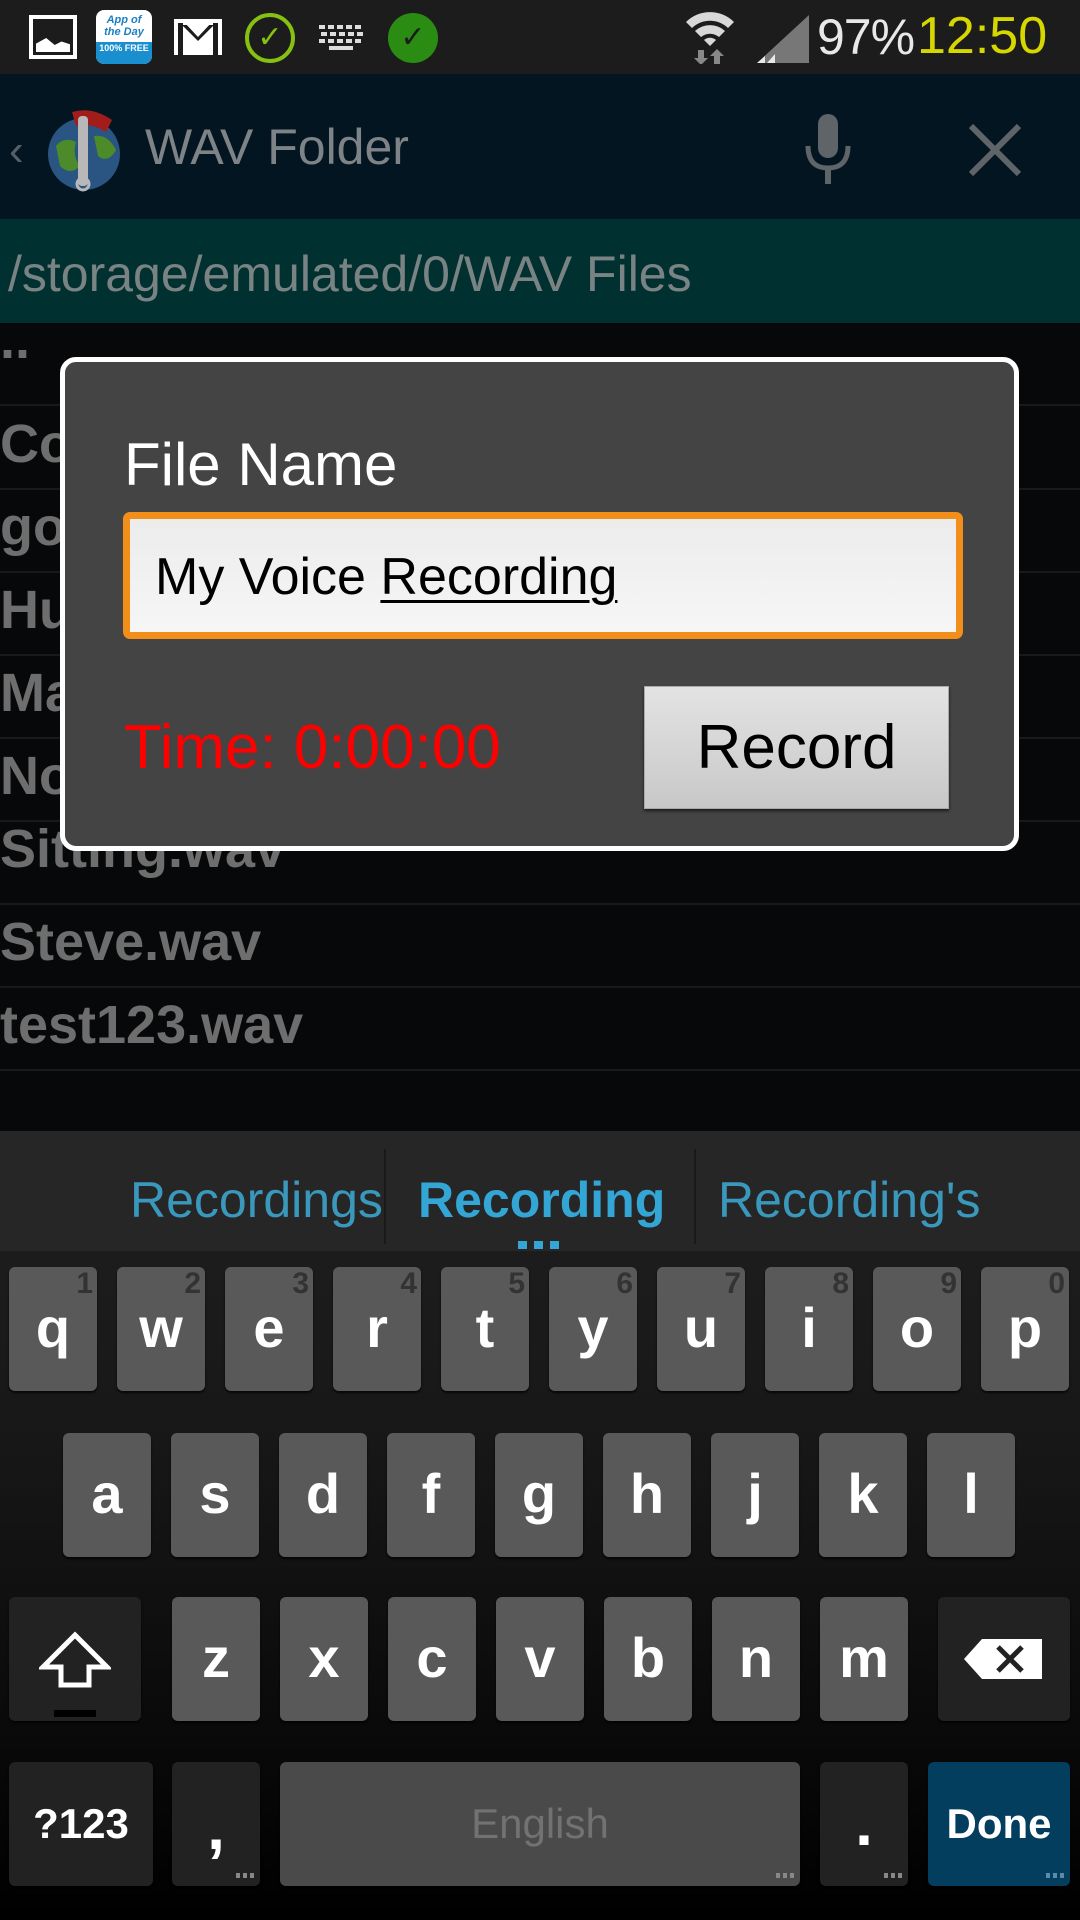  Describe the element at coordinates (192, 1283) in the screenshot. I see `key-number-hint: 2` at that location.